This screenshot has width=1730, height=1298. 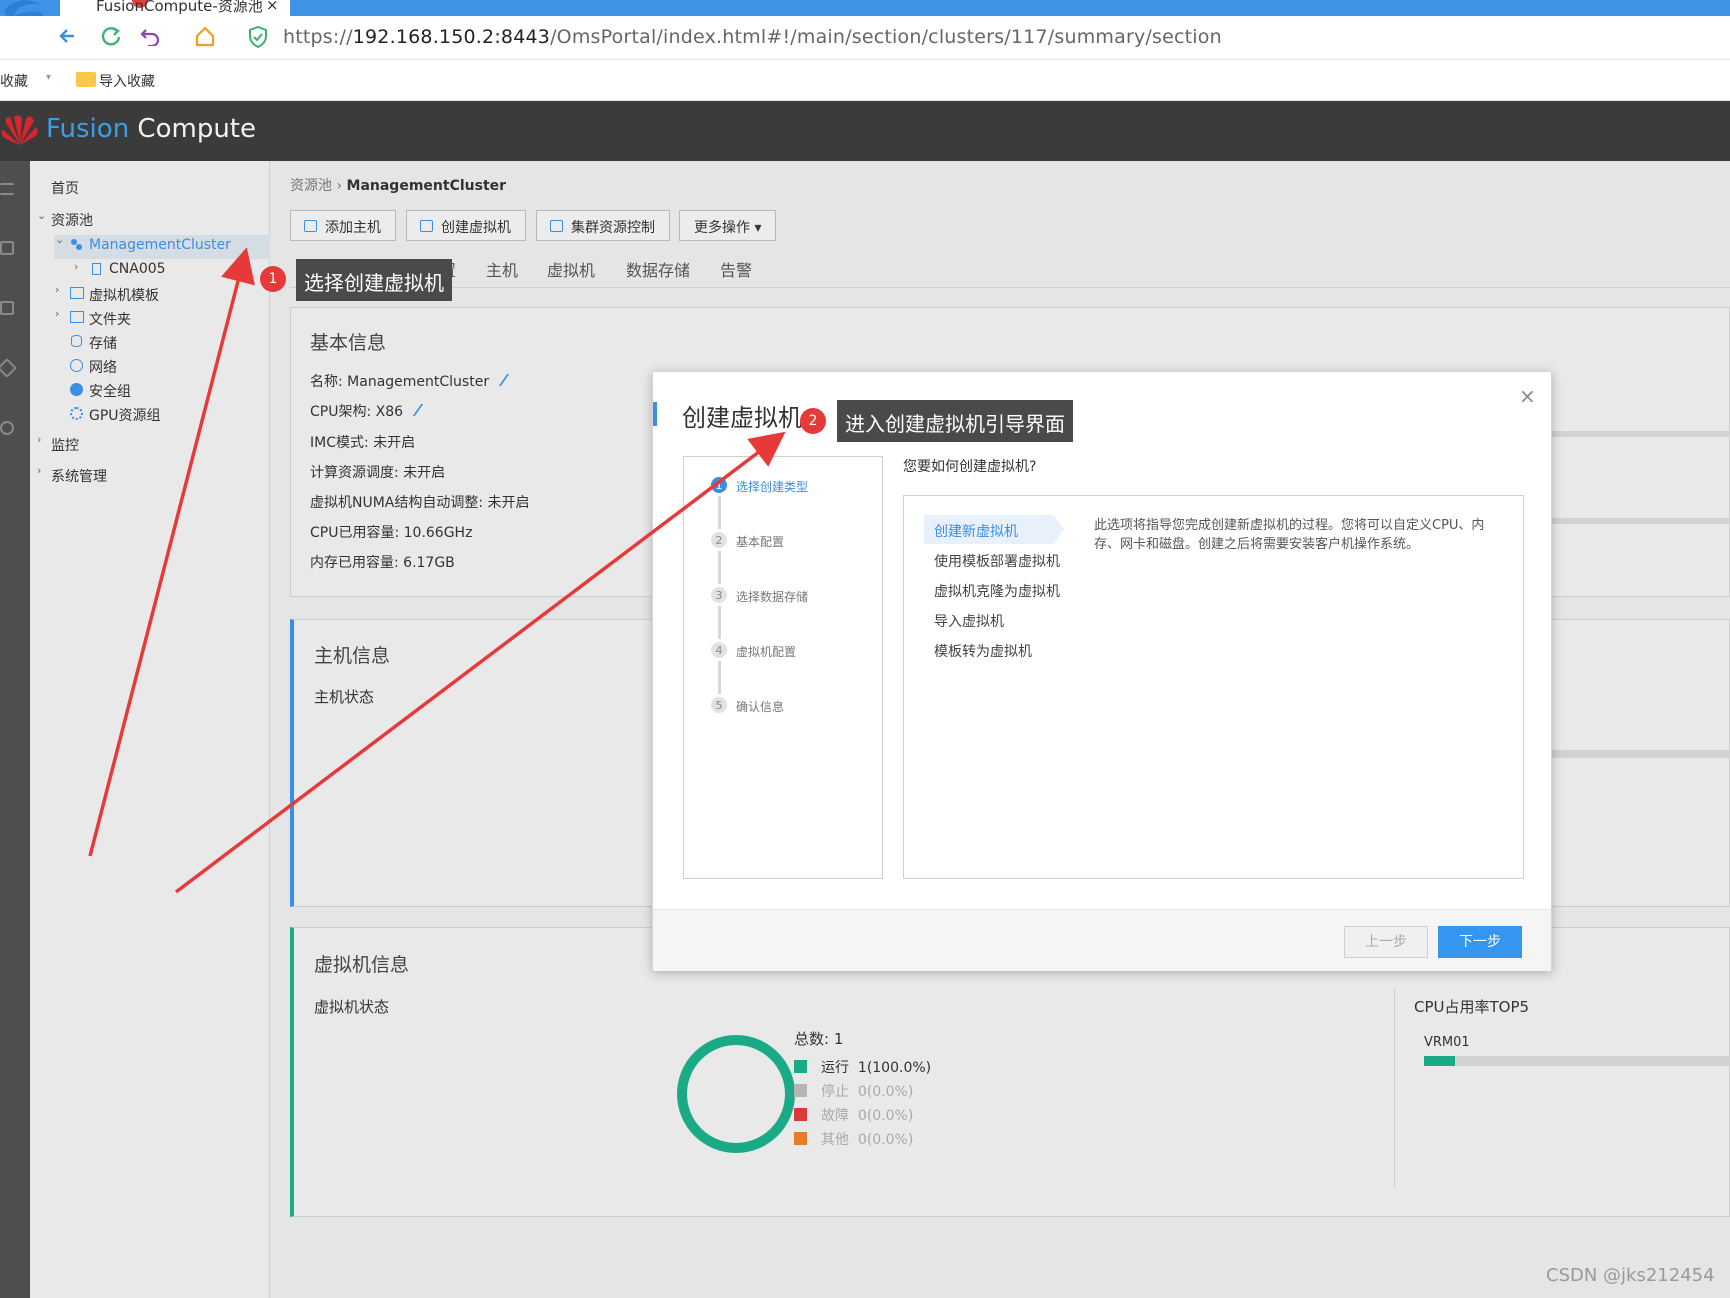 What do you see at coordinates (273, 279) in the screenshot?
I see `annotation-badge-1: 1` at bounding box center [273, 279].